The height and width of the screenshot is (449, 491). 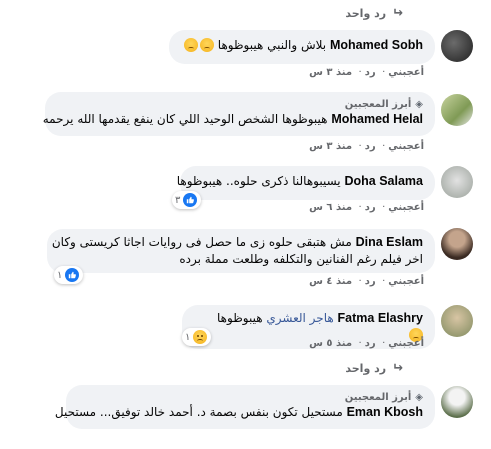 What do you see at coordinates (376, 45) in the screenshot?
I see `commenter-name: Mohamed Sobh` at bounding box center [376, 45].